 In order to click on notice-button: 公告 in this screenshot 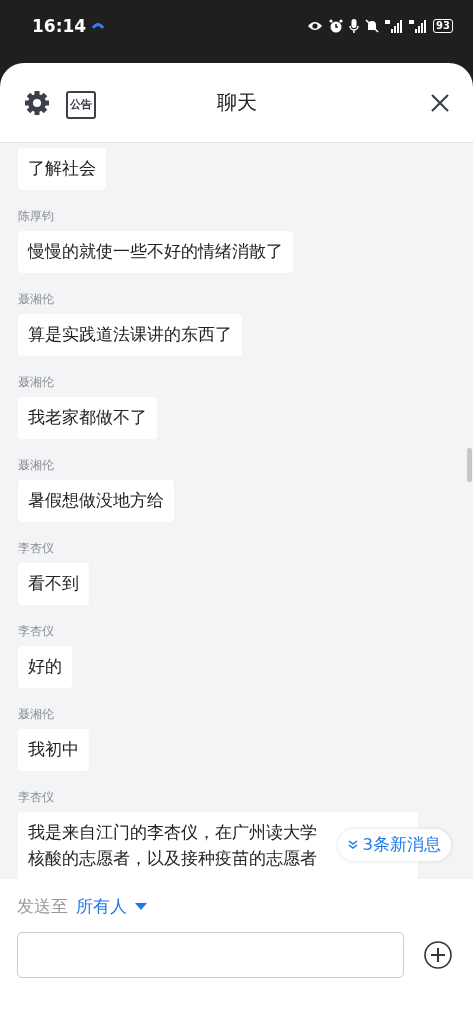, I will do `click(81, 104)`.